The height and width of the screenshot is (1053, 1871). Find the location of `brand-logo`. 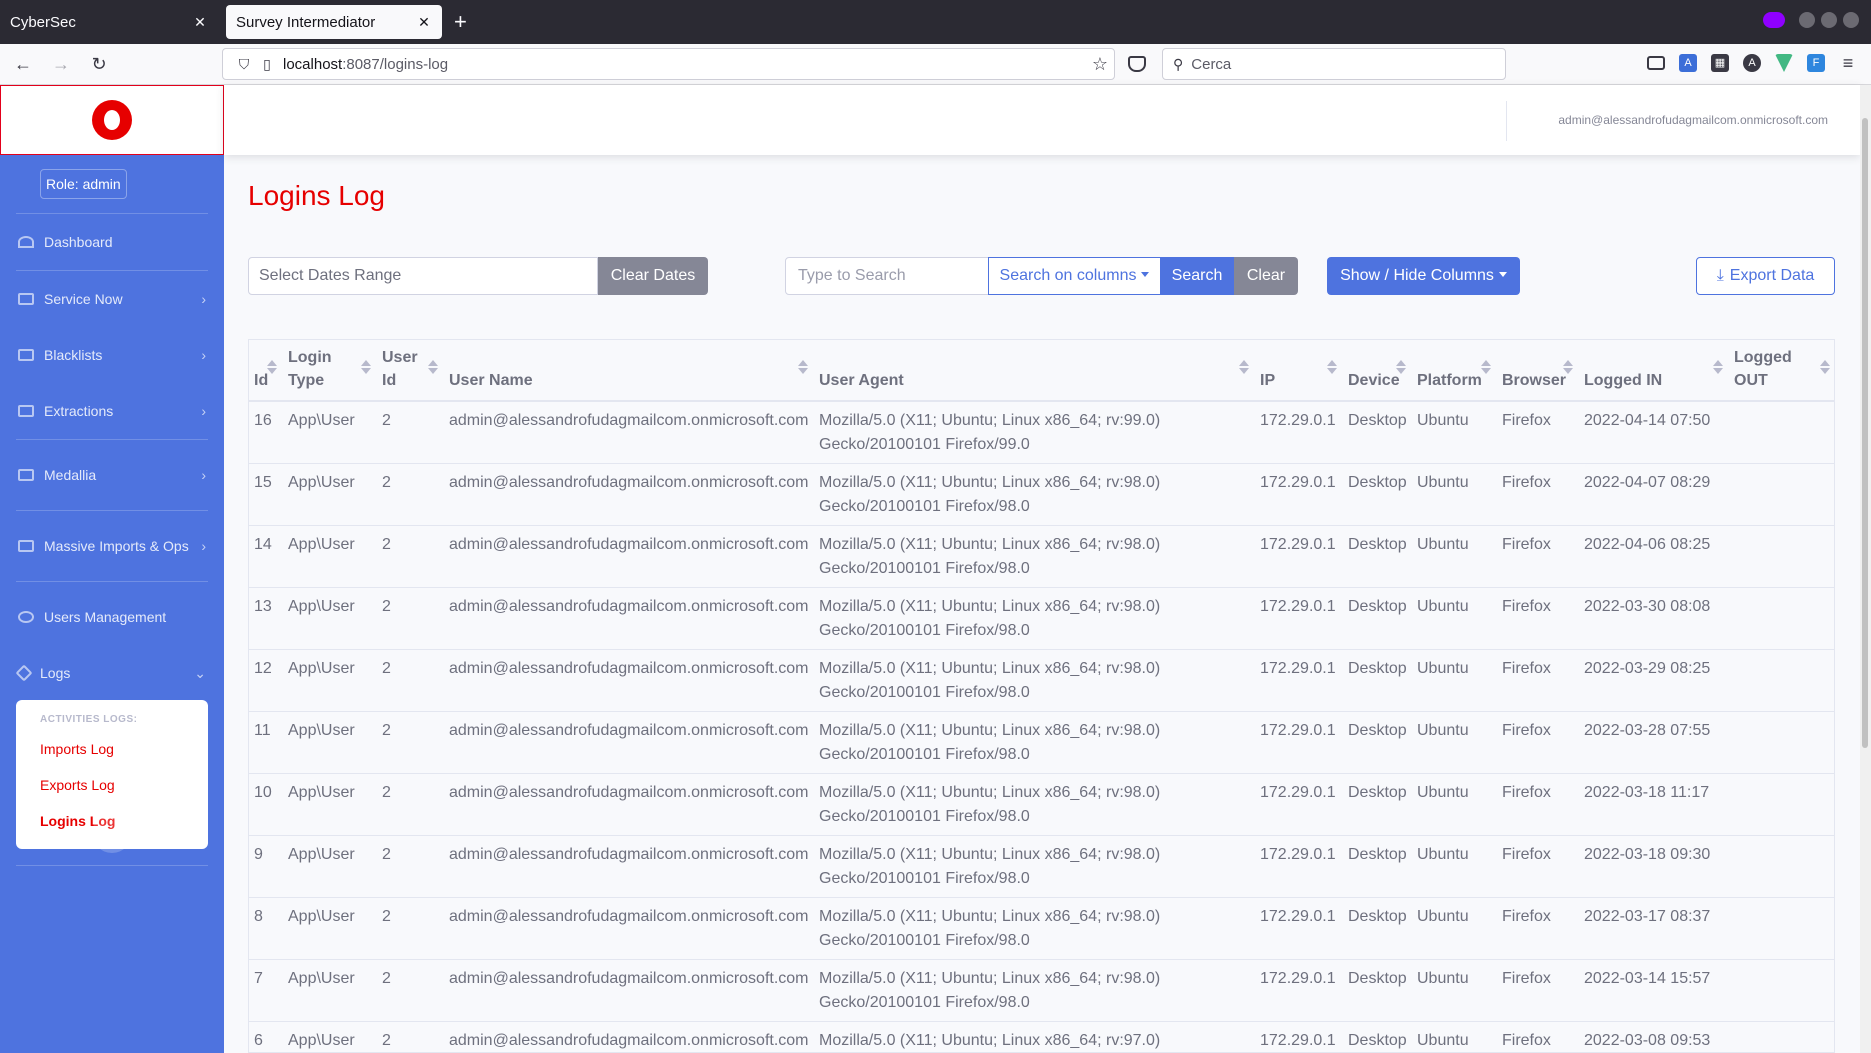

brand-logo is located at coordinates (112, 120).